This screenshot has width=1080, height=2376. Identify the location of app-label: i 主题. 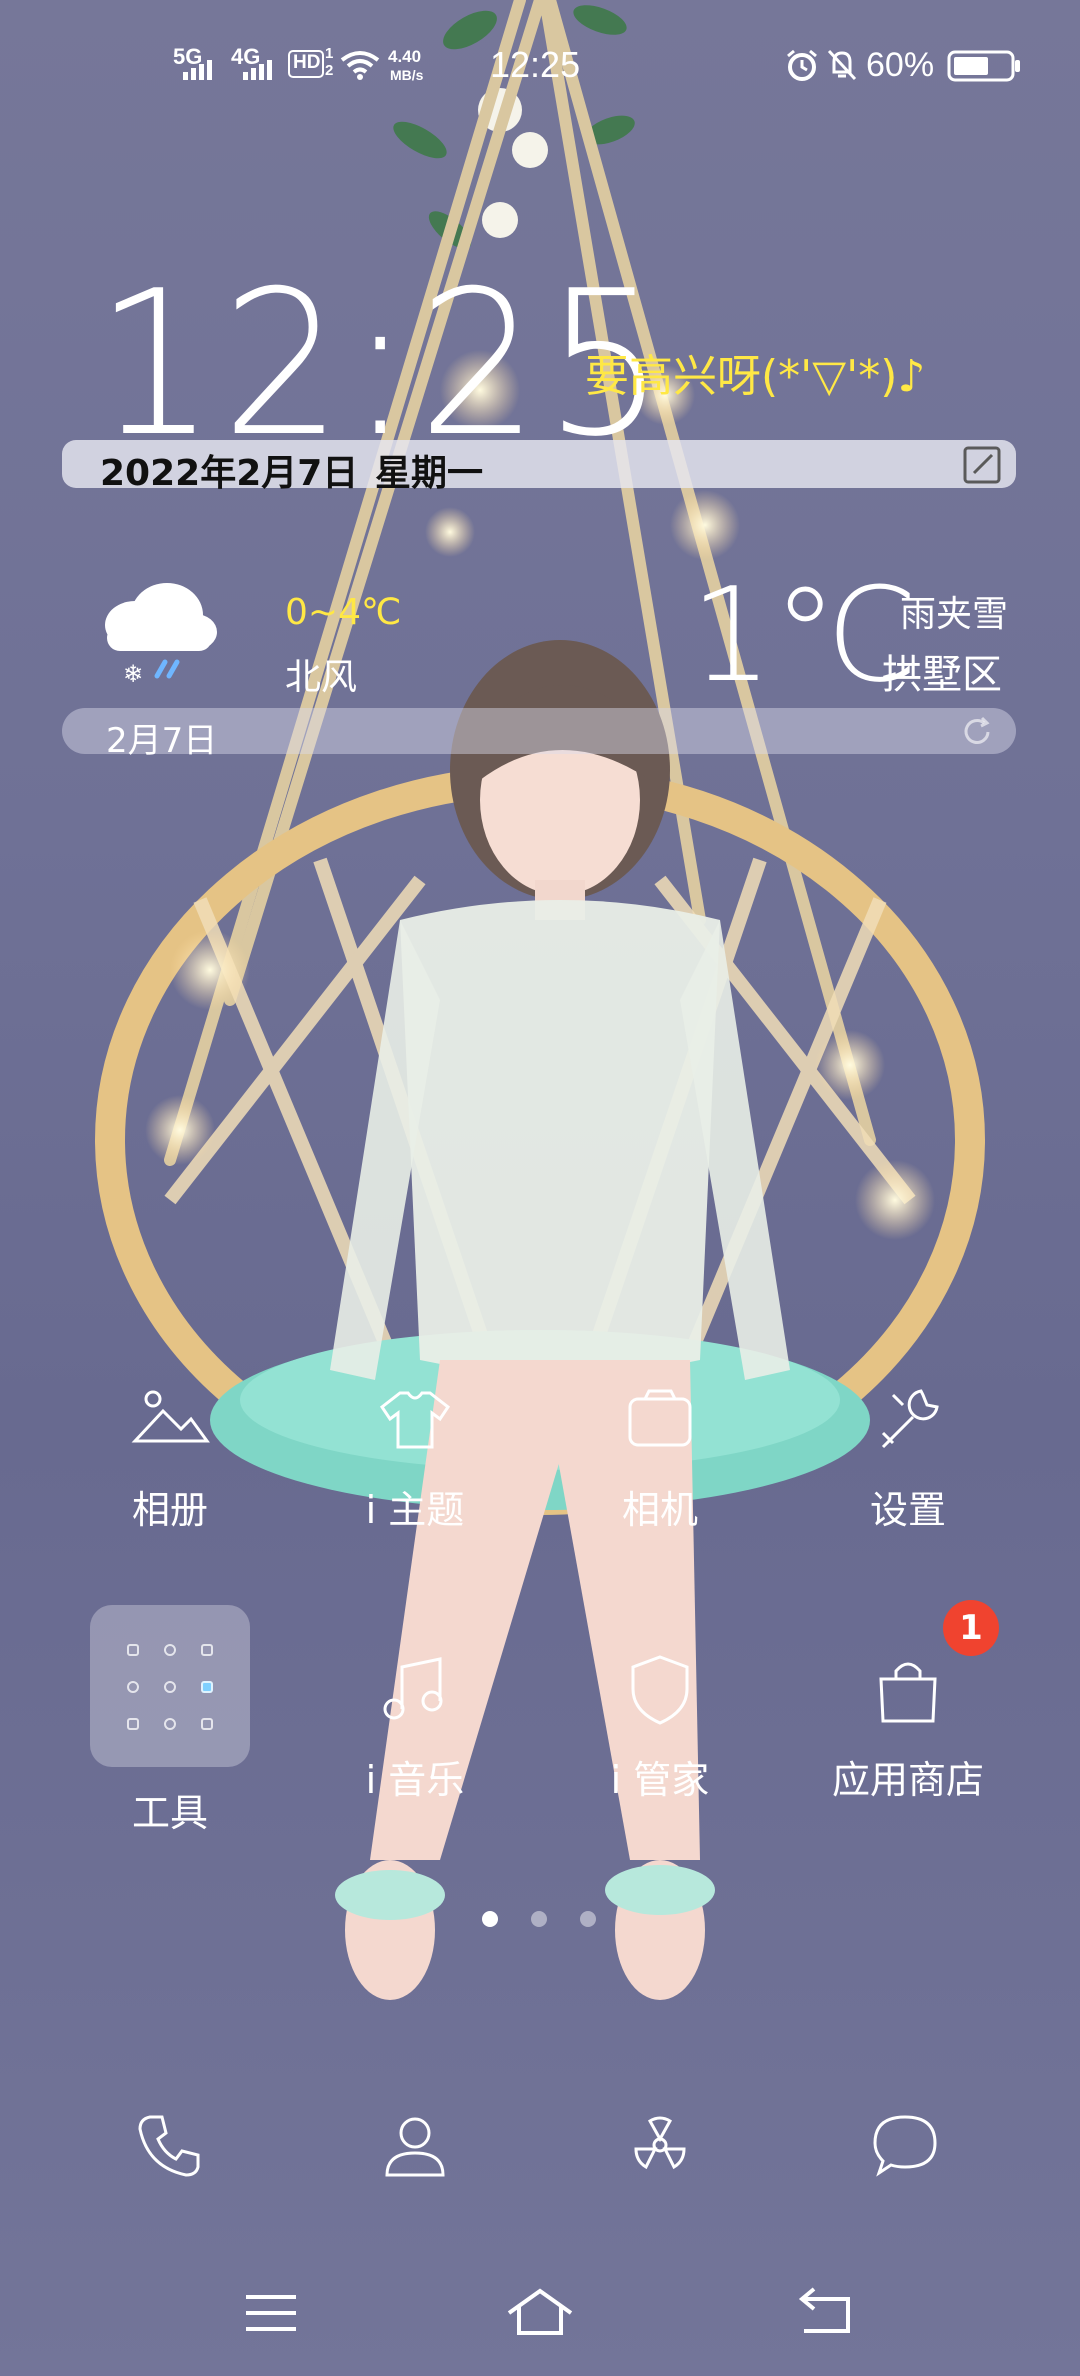
(415, 1510).